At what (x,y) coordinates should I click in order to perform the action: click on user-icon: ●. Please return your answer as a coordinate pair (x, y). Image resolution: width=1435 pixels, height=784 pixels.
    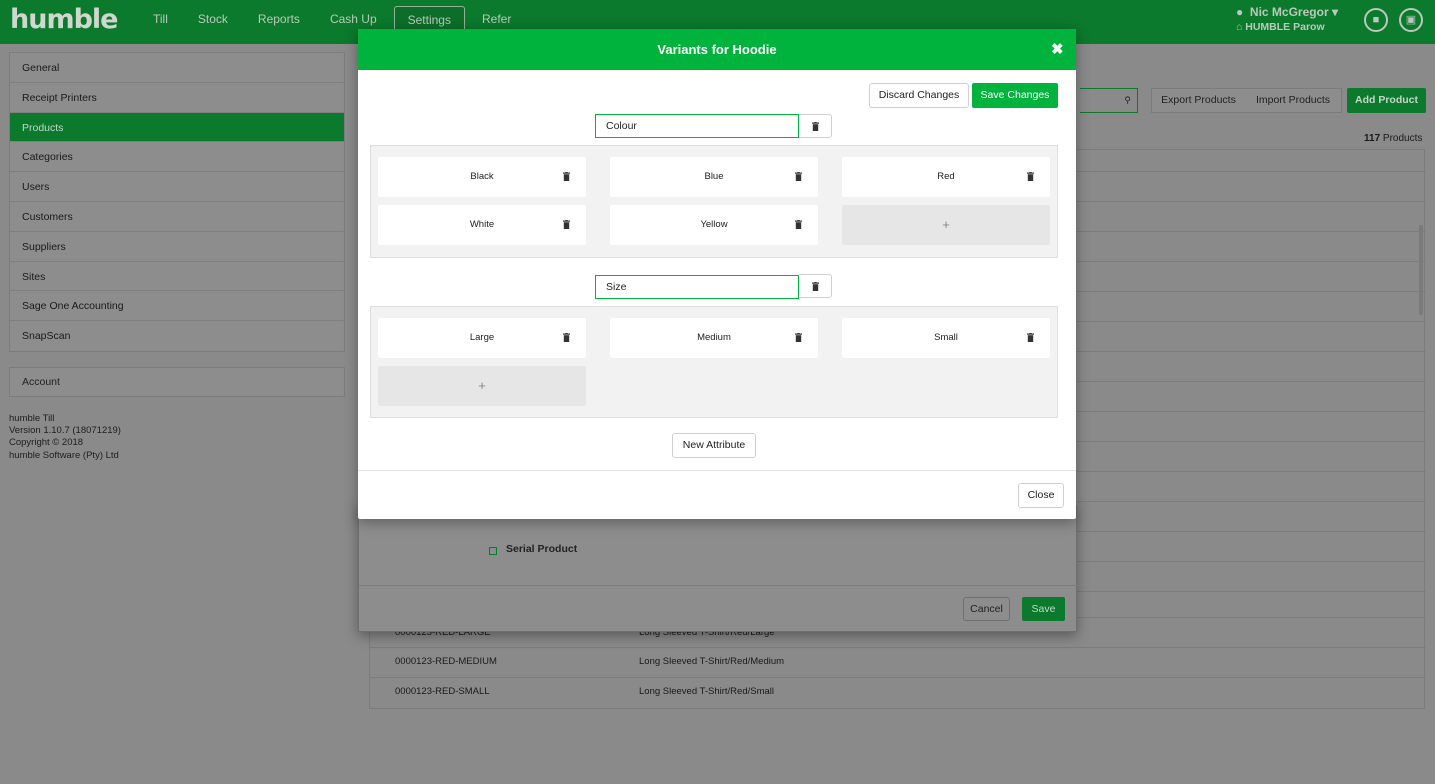
    Looking at the image, I should click on (1240, 12).